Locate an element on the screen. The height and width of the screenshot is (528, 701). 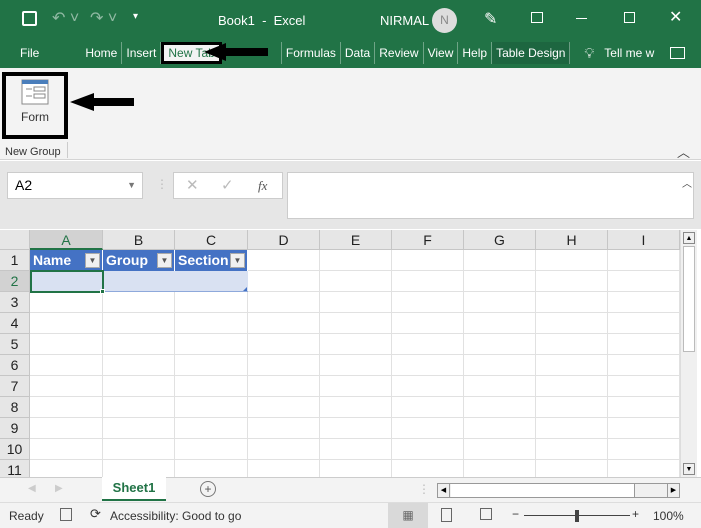
cell-h9 is located at coordinates (572, 428).